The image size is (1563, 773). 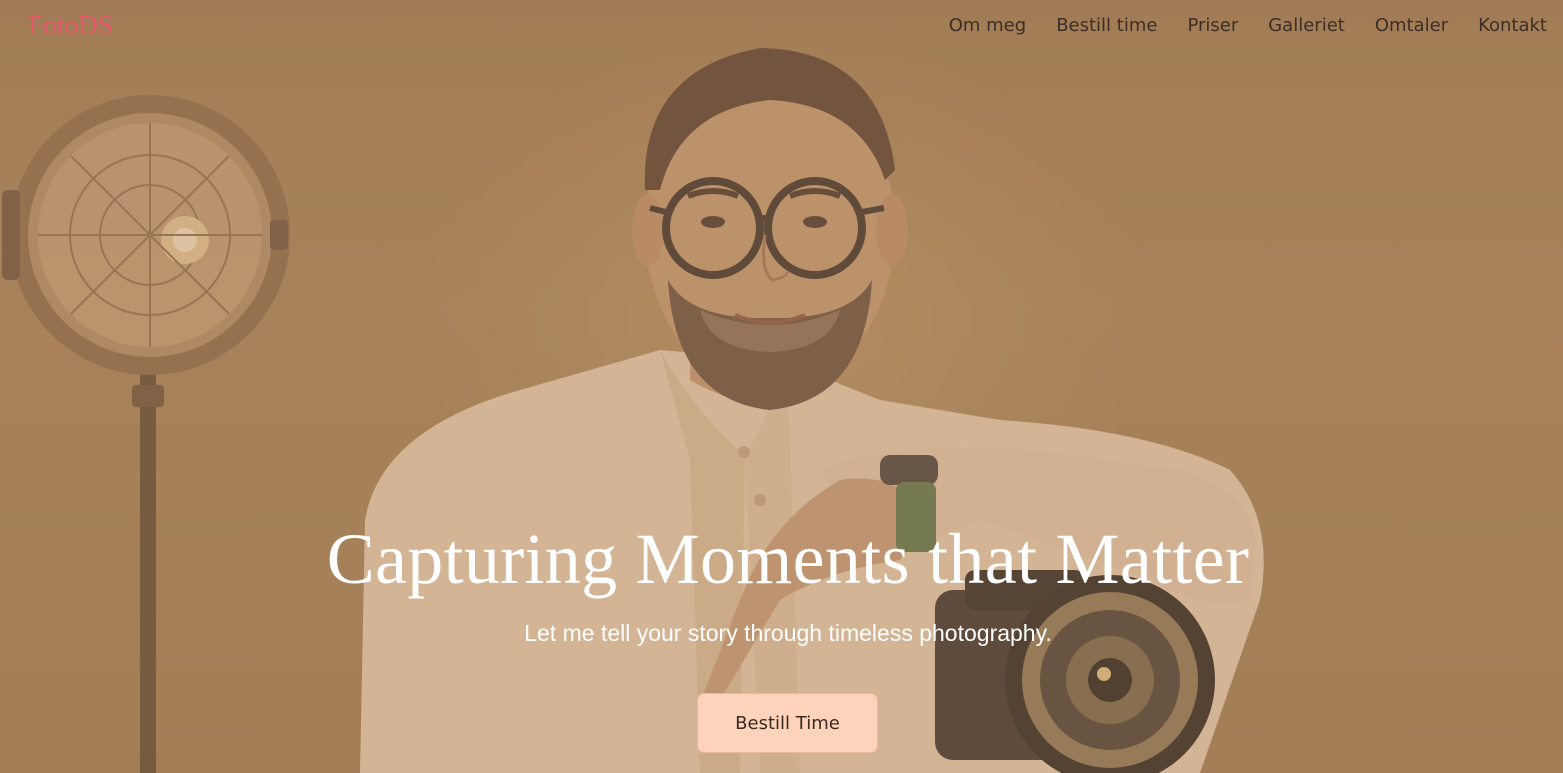 I want to click on nav-link-omtaler: Omtaler, so click(x=1411, y=25).